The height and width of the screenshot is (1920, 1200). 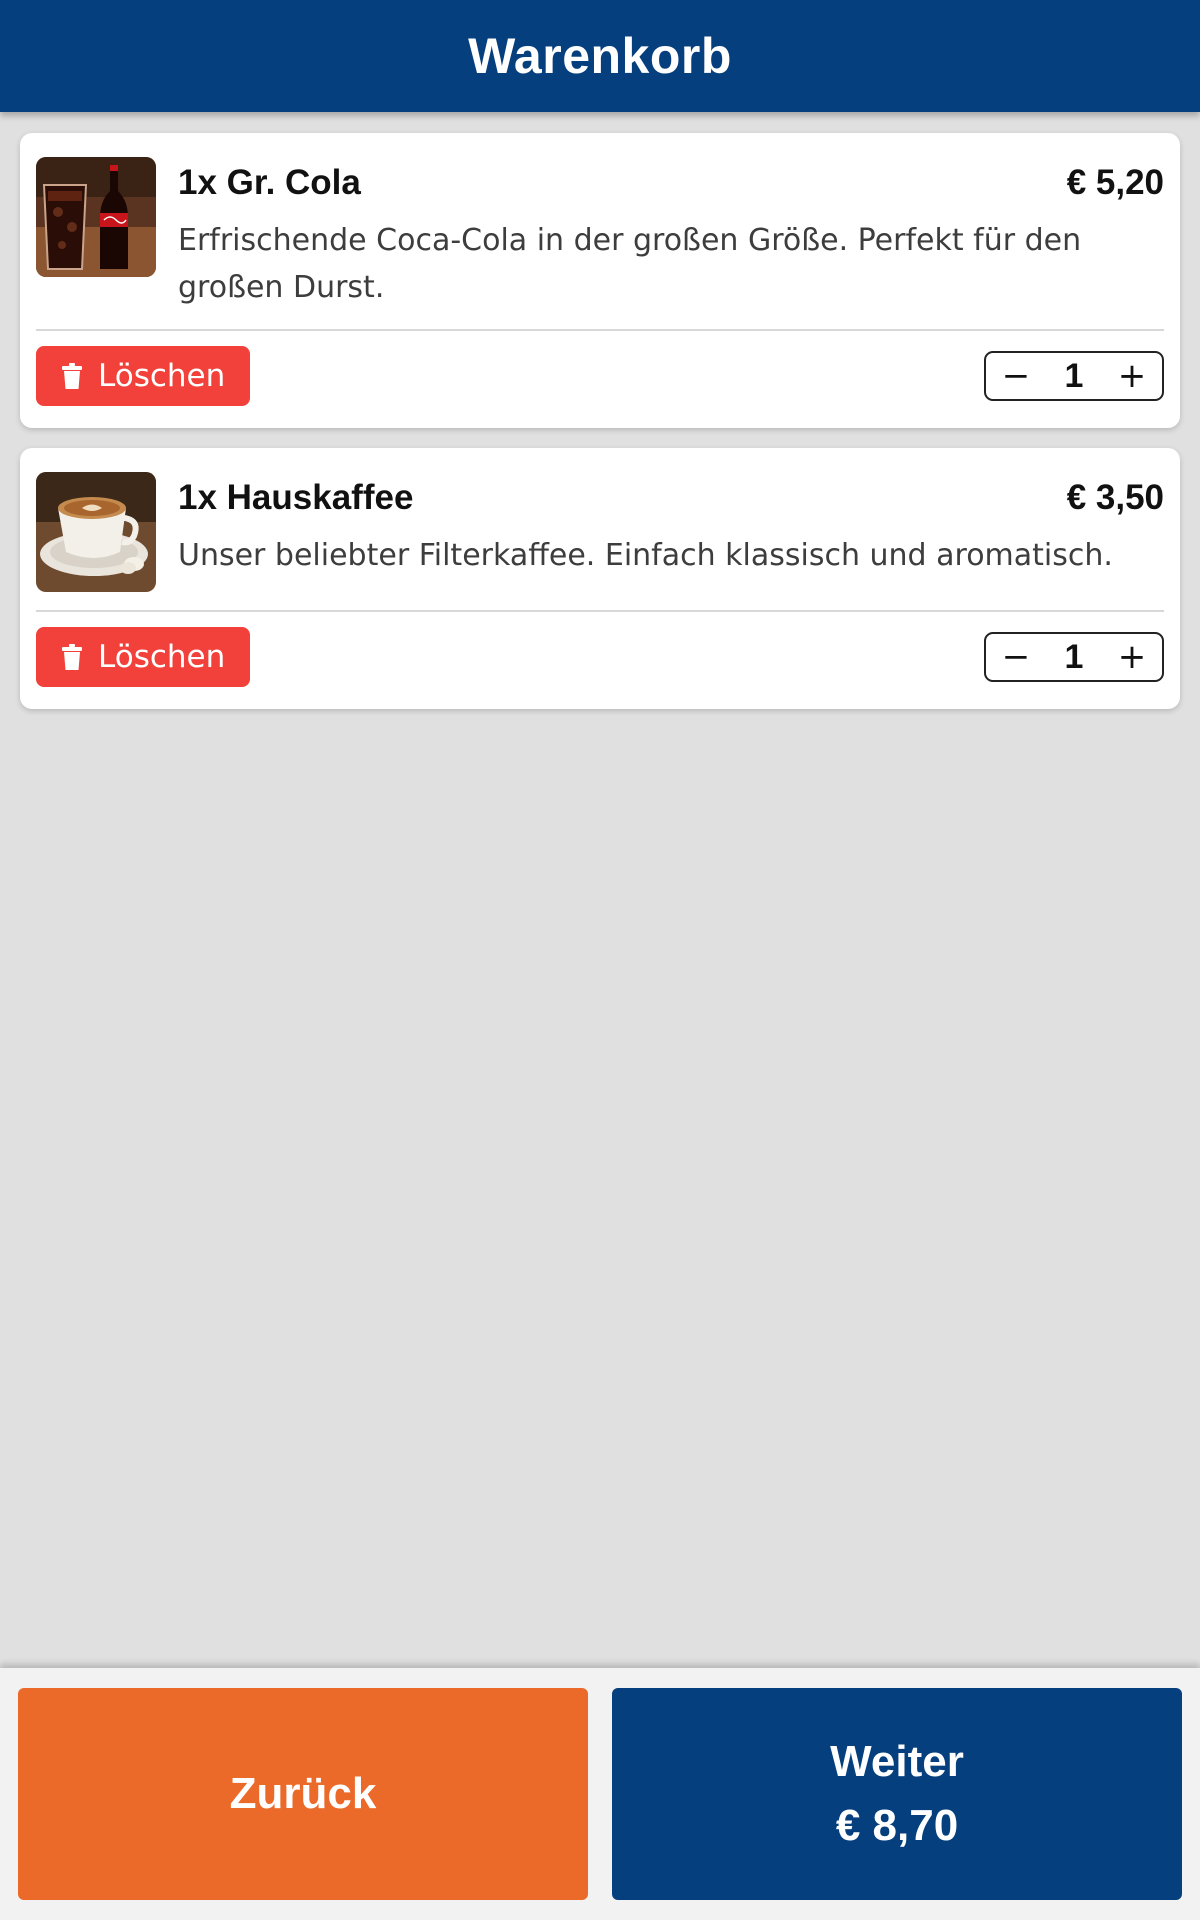 What do you see at coordinates (96, 532) in the screenshot?
I see `coffee-image` at bounding box center [96, 532].